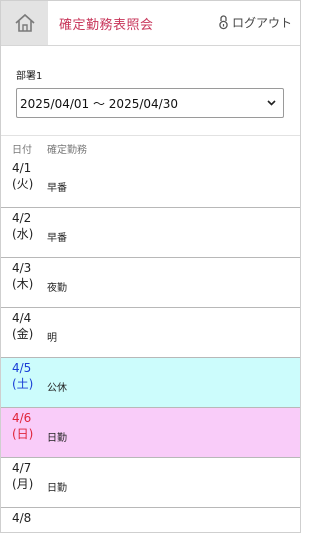 The image size is (320, 533). I want to click on row-date: 4/2 (水), so click(22, 226).